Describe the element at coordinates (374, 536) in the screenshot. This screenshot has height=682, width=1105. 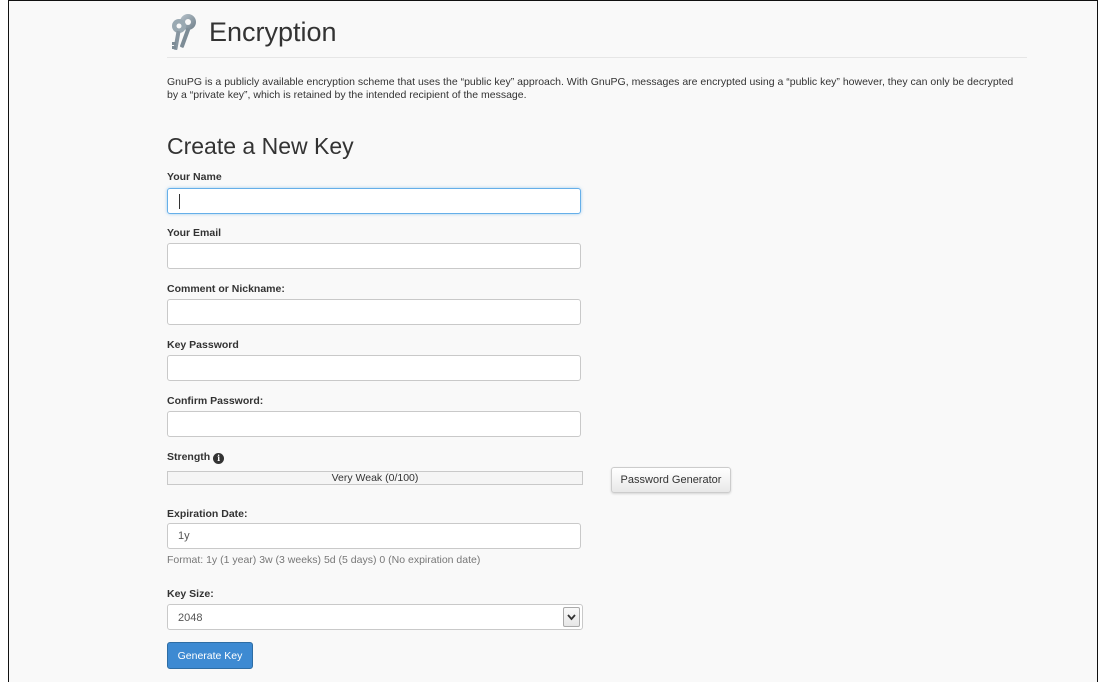
I see `expiration-input: 1y` at that location.